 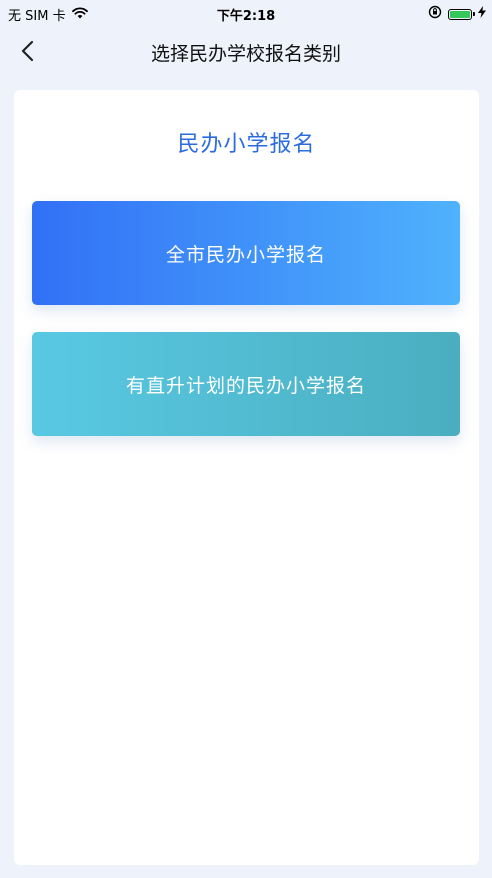 I want to click on nav-bar: 选择民办学校报名类别, so click(x=246, y=51).